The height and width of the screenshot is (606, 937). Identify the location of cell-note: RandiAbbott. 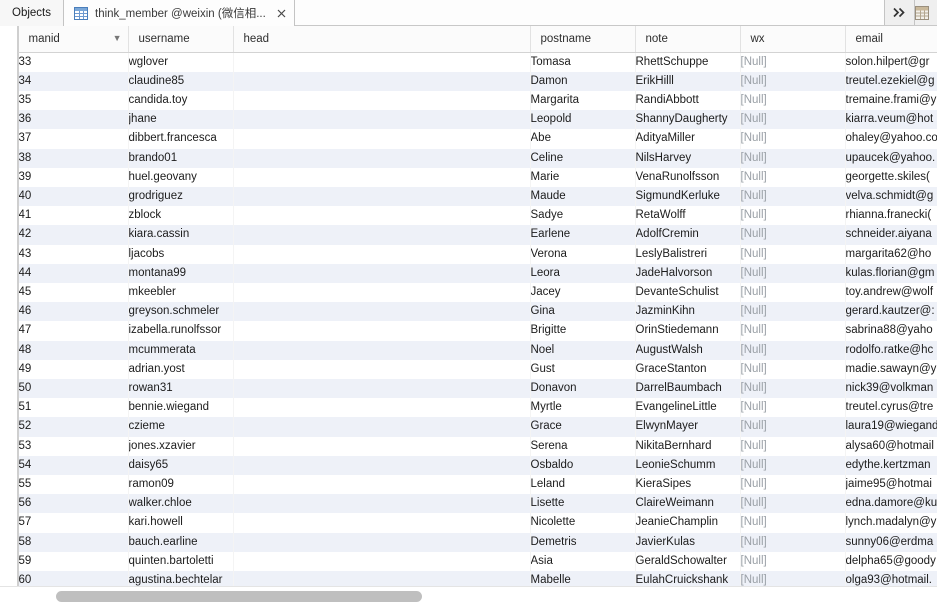
(688, 100).